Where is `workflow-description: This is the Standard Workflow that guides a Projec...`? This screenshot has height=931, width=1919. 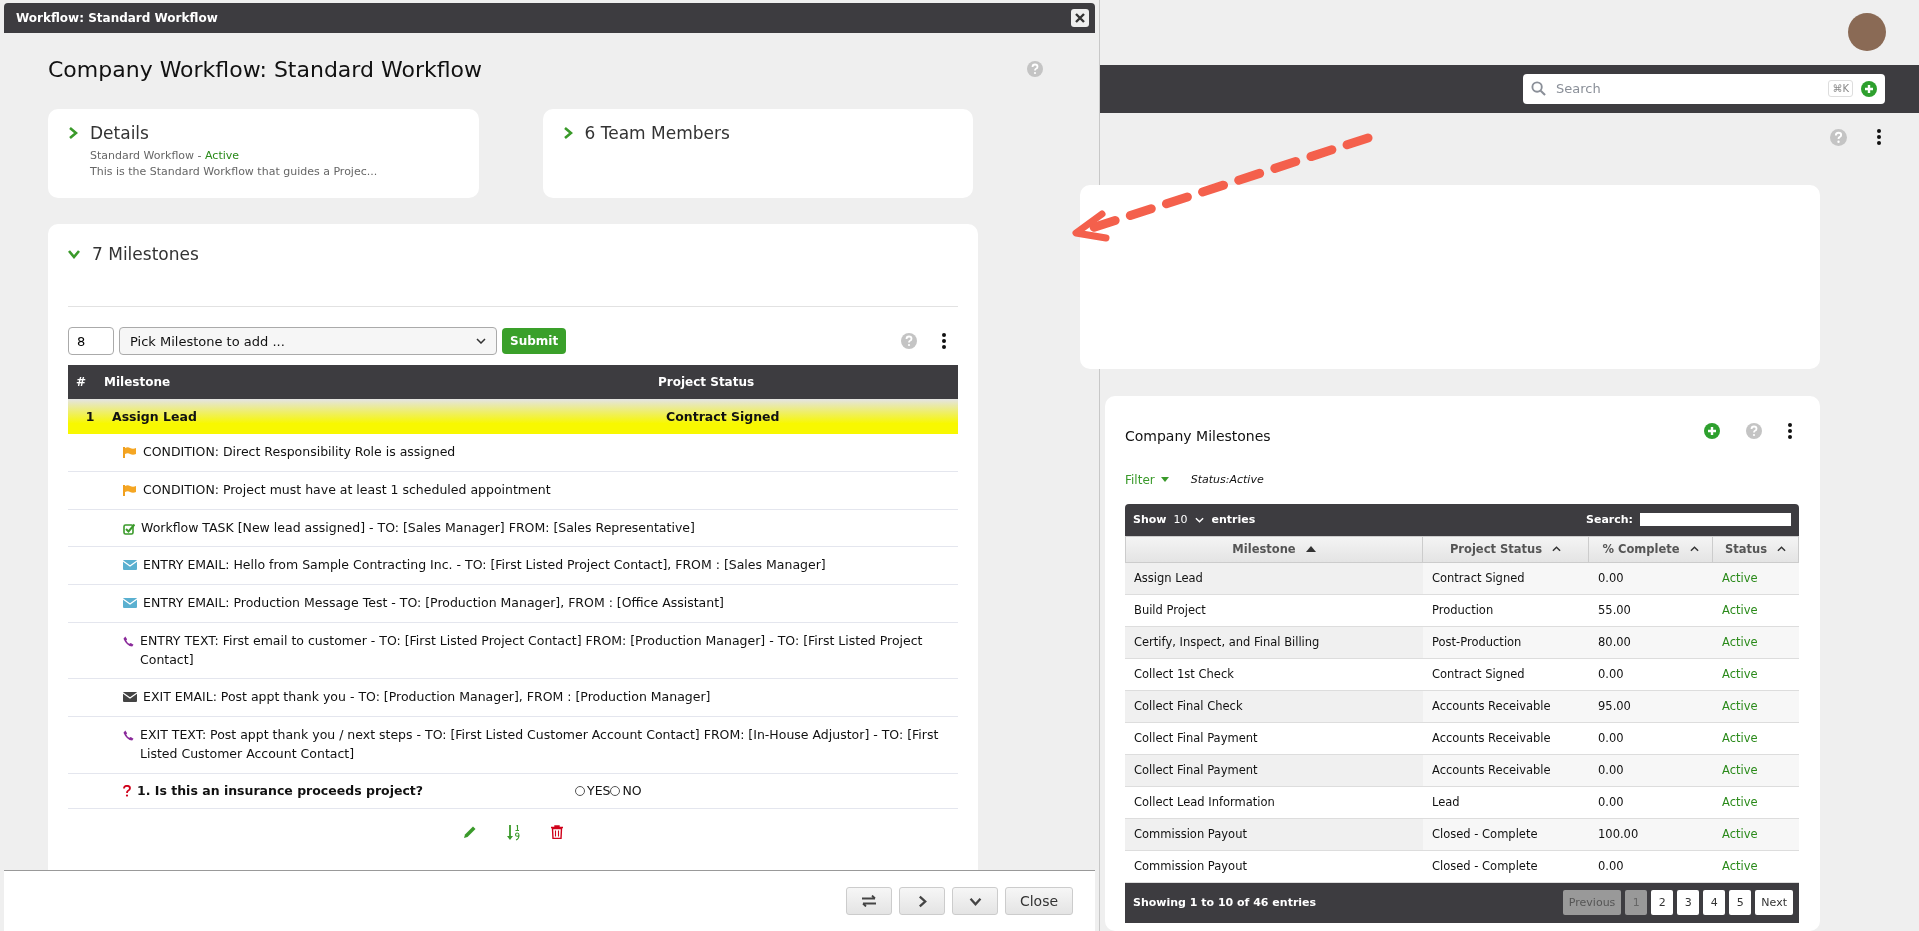
workflow-description: This is the Standard Workflow that guides a Projec... is located at coordinates (234, 171).